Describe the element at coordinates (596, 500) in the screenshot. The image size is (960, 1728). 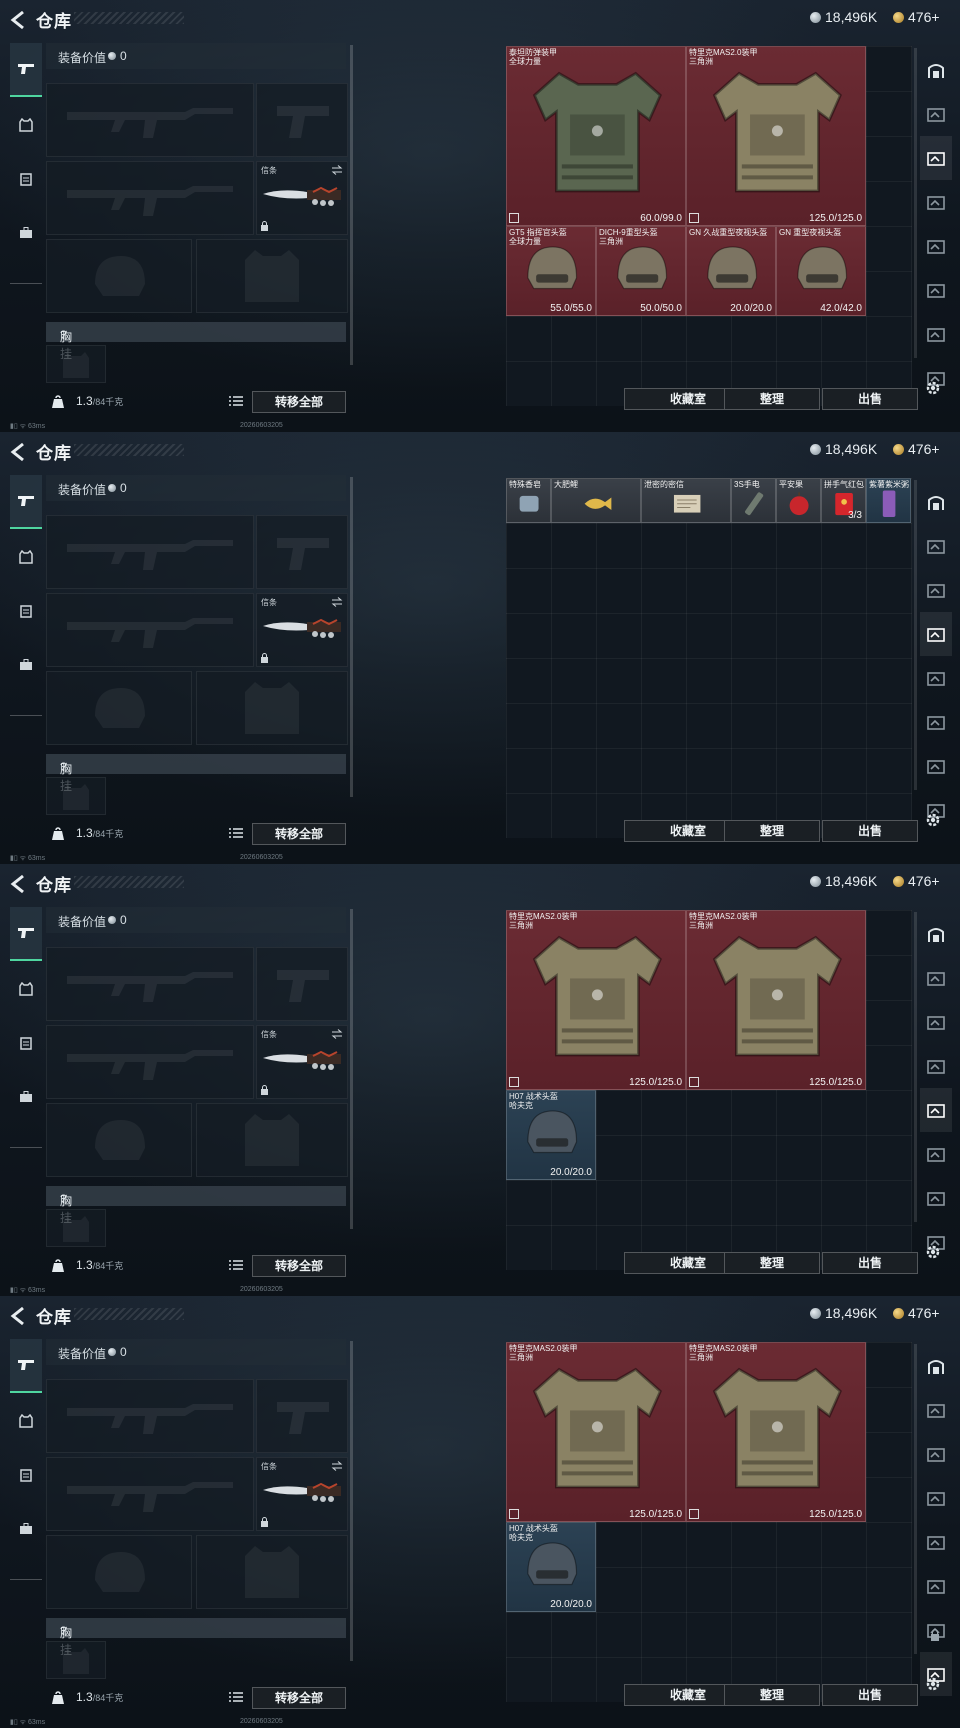
I see `stash-item: 大肥鲤` at that location.